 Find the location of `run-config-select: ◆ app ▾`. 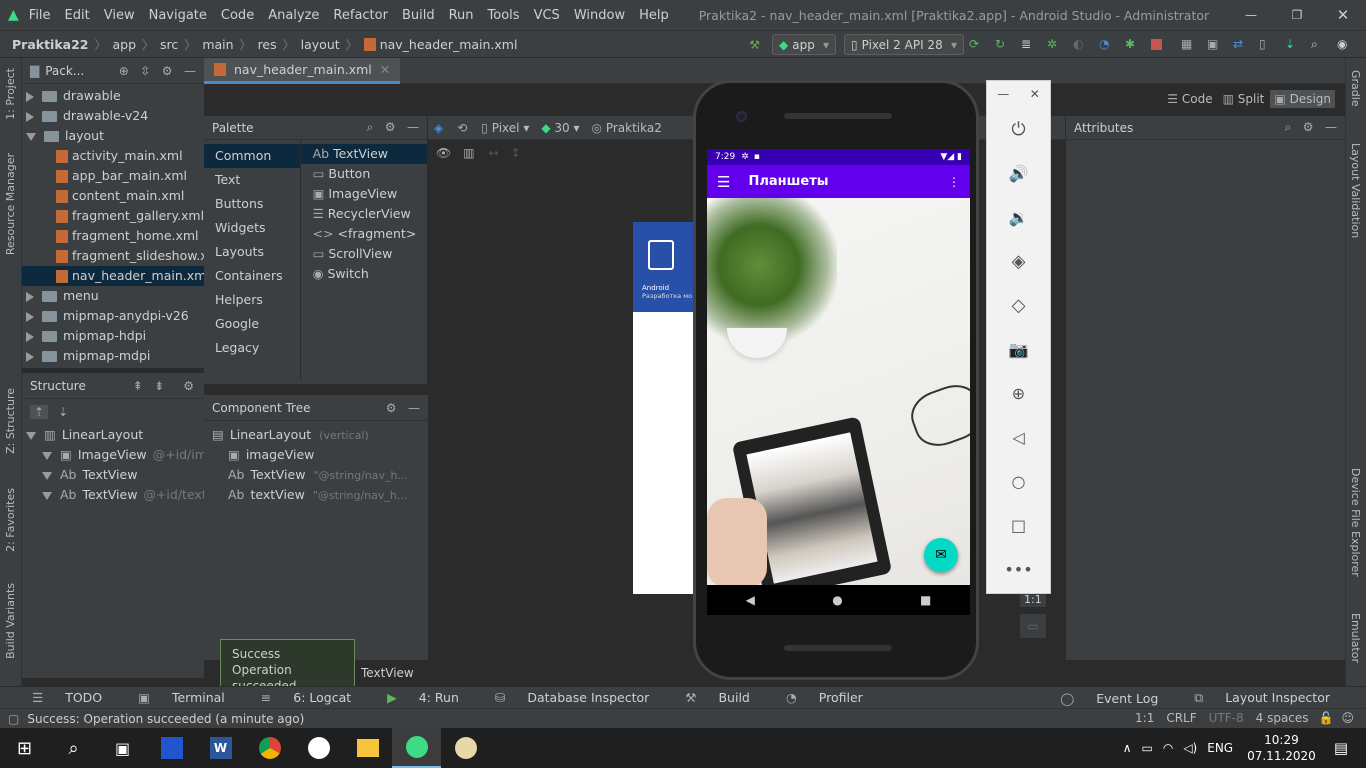

run-config-select: ◆ app ▾ is located at coordinates (804, 44).